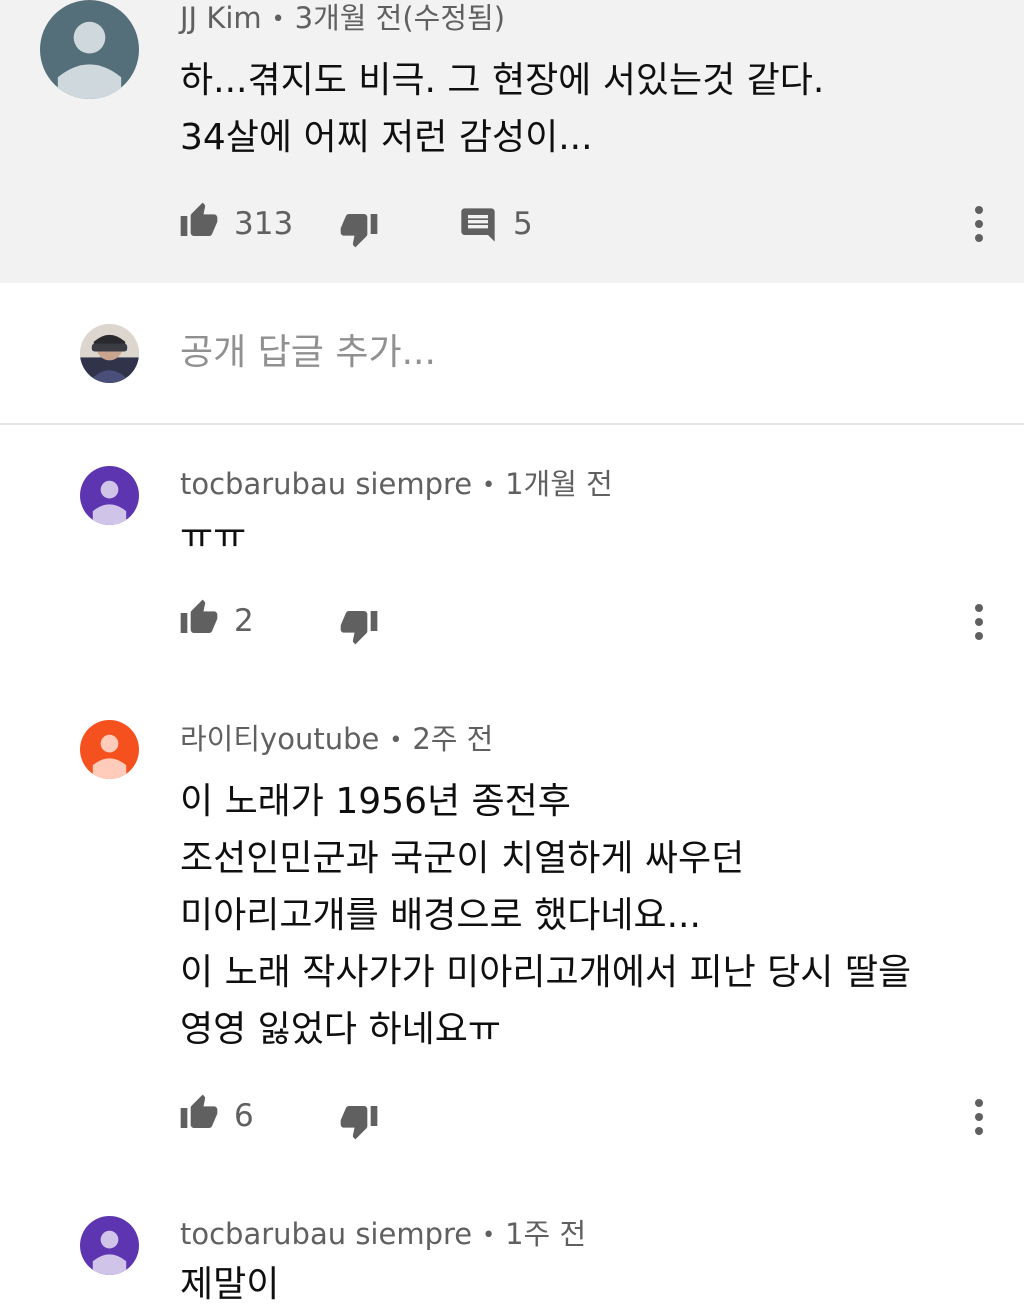 The width and height of the screenshot is (1024, 1313). Describe the element at coordinates (279, 739) in the screenshot. I see `author-name: 라이티youtube` at that location.